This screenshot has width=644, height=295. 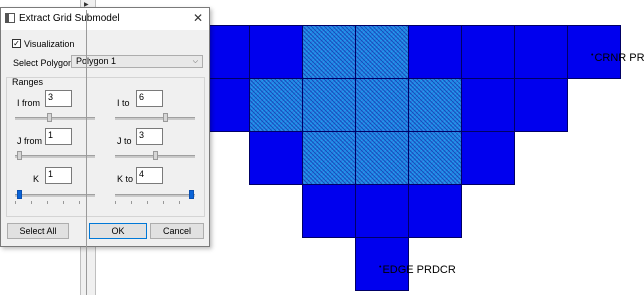 What do you see at coordinates (195, 61) in the screenshot?
I see `chevron-down-icon: ⌵` at bounding box center [195, 61].